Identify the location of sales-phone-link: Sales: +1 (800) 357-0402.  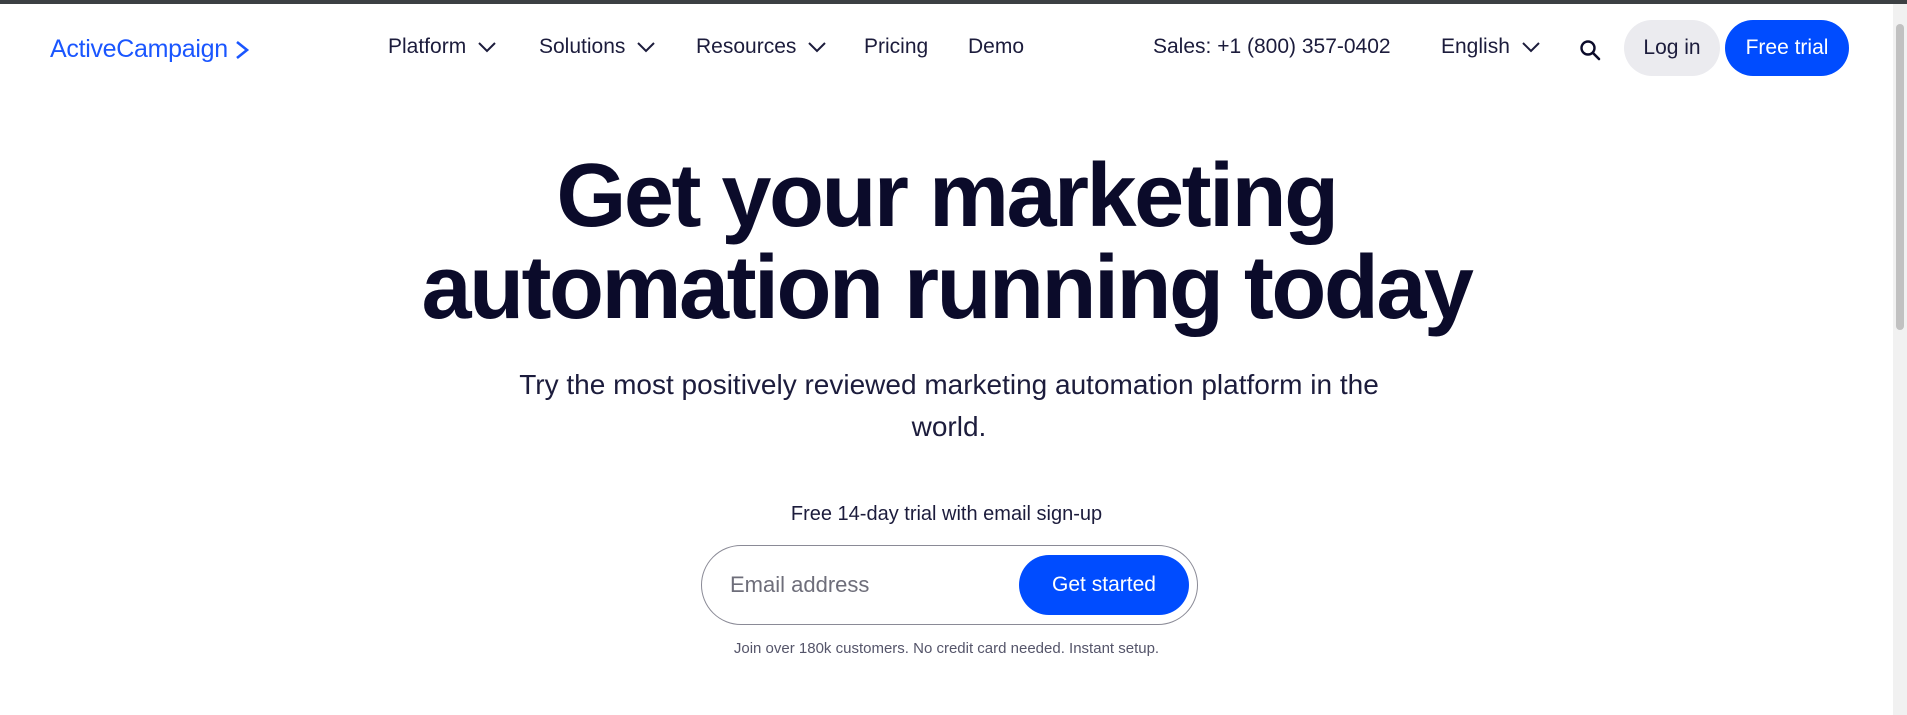
(1272, 47).